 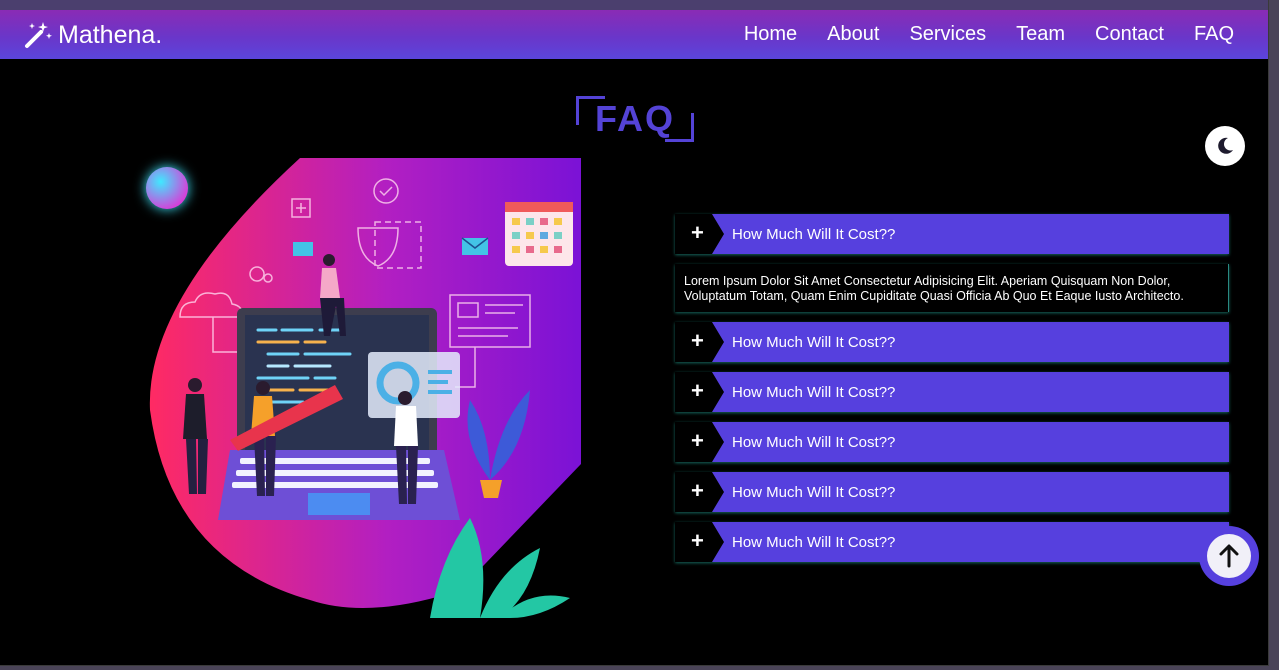 What do you see at coordinates (853, 34) in the screenshot?
I see `nav-link-about: About` at bounding box center [853, 34].